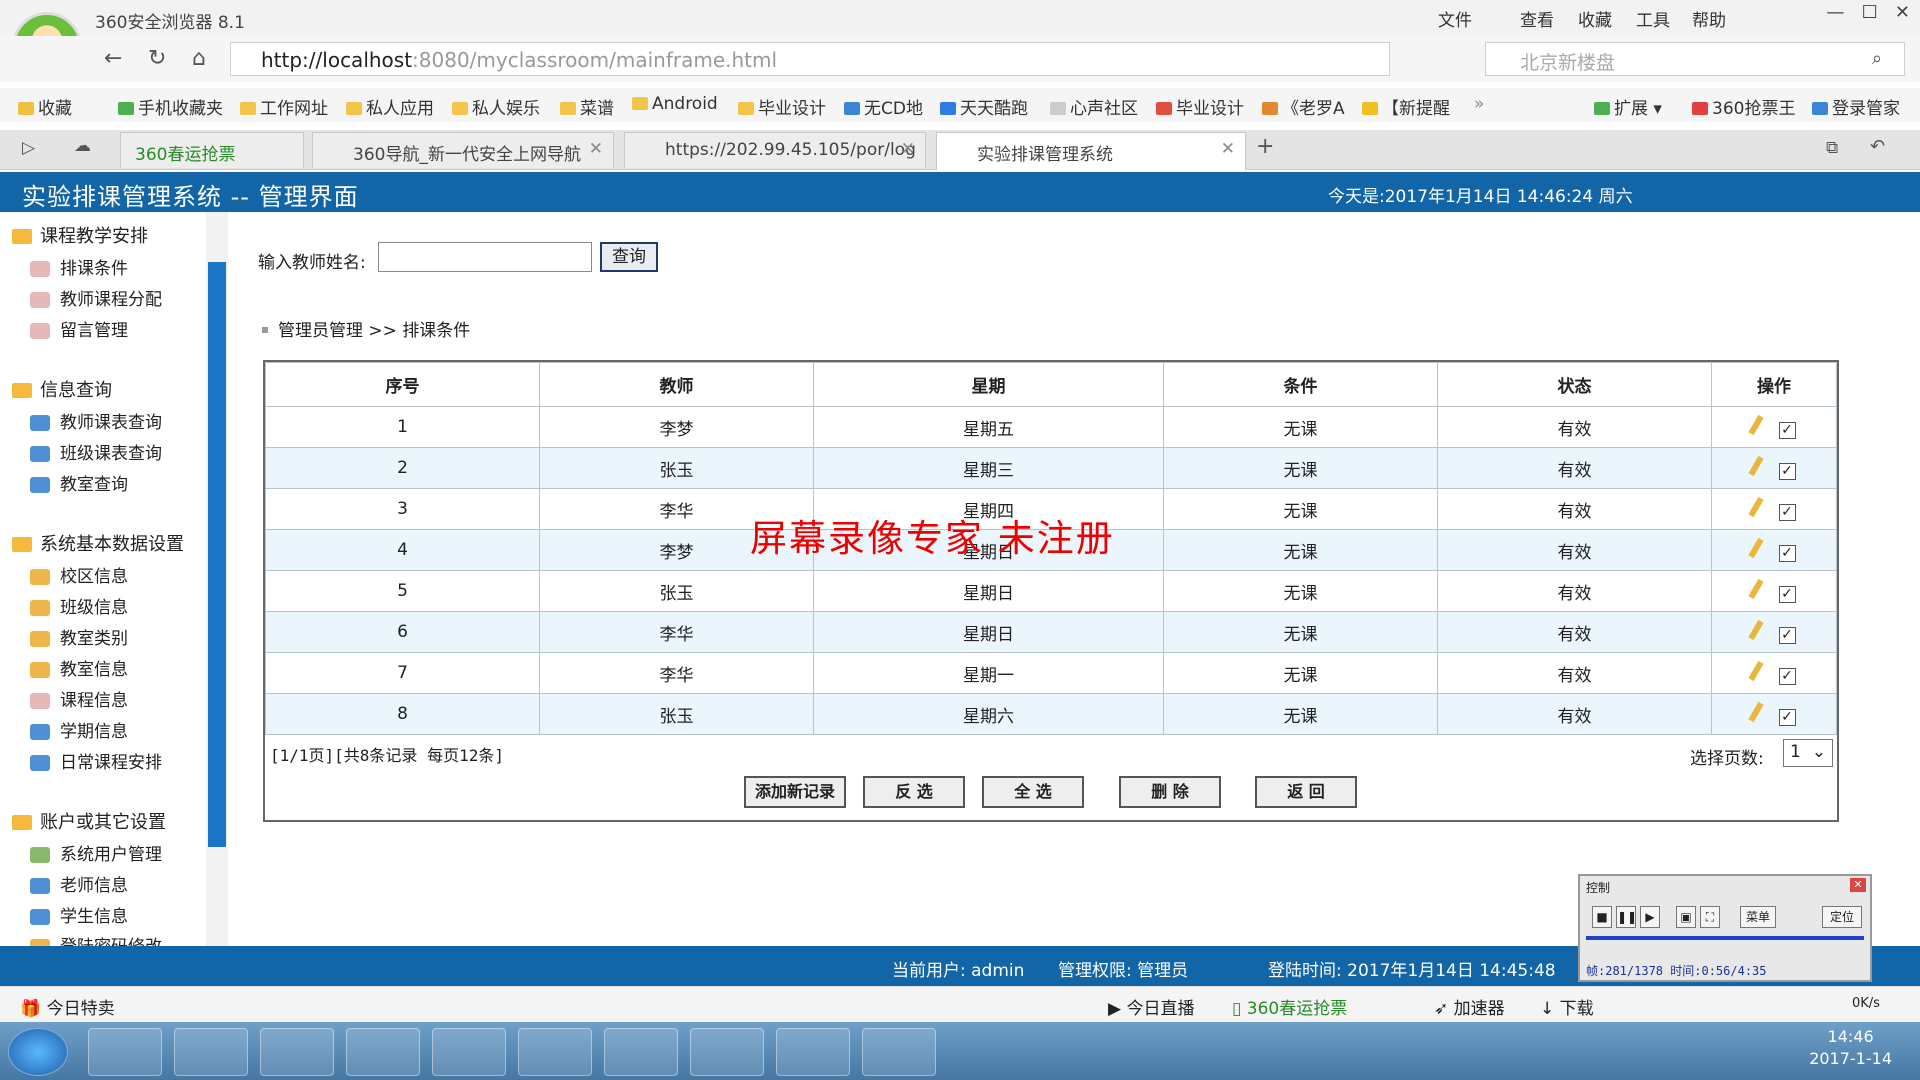 This screenshot has width=1920, height=1080. What do you see at coordinates (79, 729) in the screenshot?
I see `sidebar-item-term-info: 学期信息` at bounding box center [79, 729].